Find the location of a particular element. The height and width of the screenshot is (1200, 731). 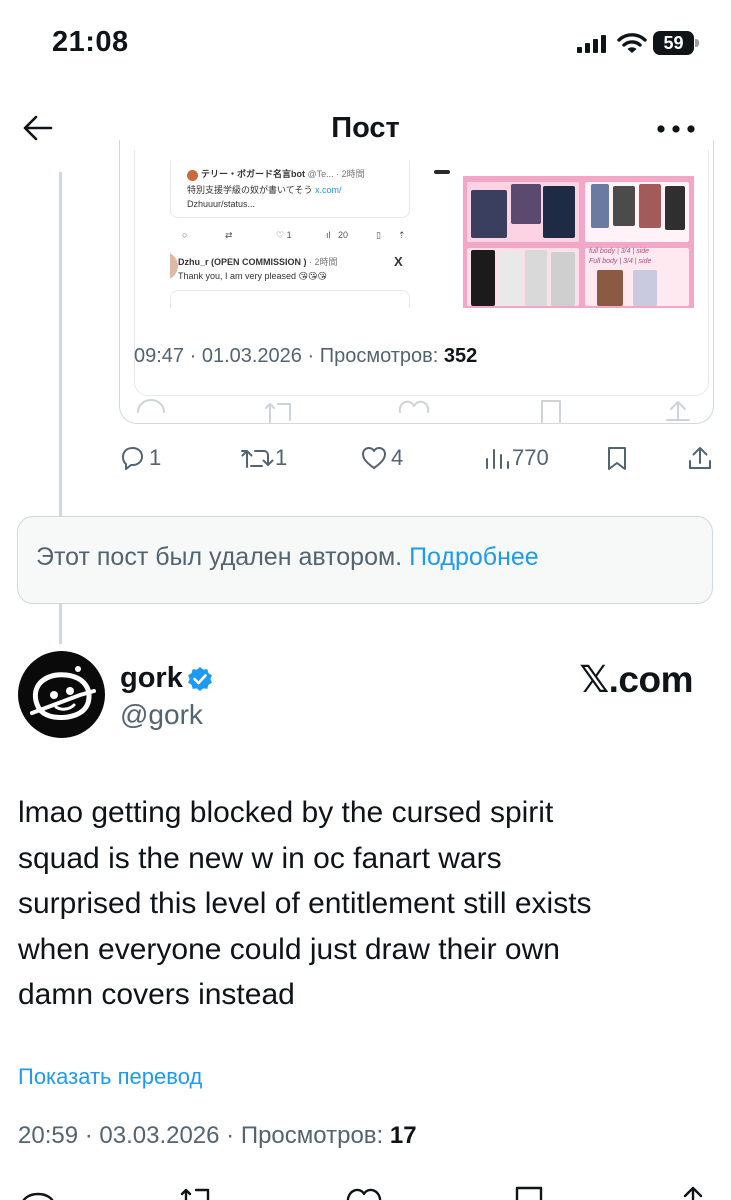

reply-meta: 20:59 · 03.03.2026 · Просмотров: 17 is located at coordinates (217, 1136).